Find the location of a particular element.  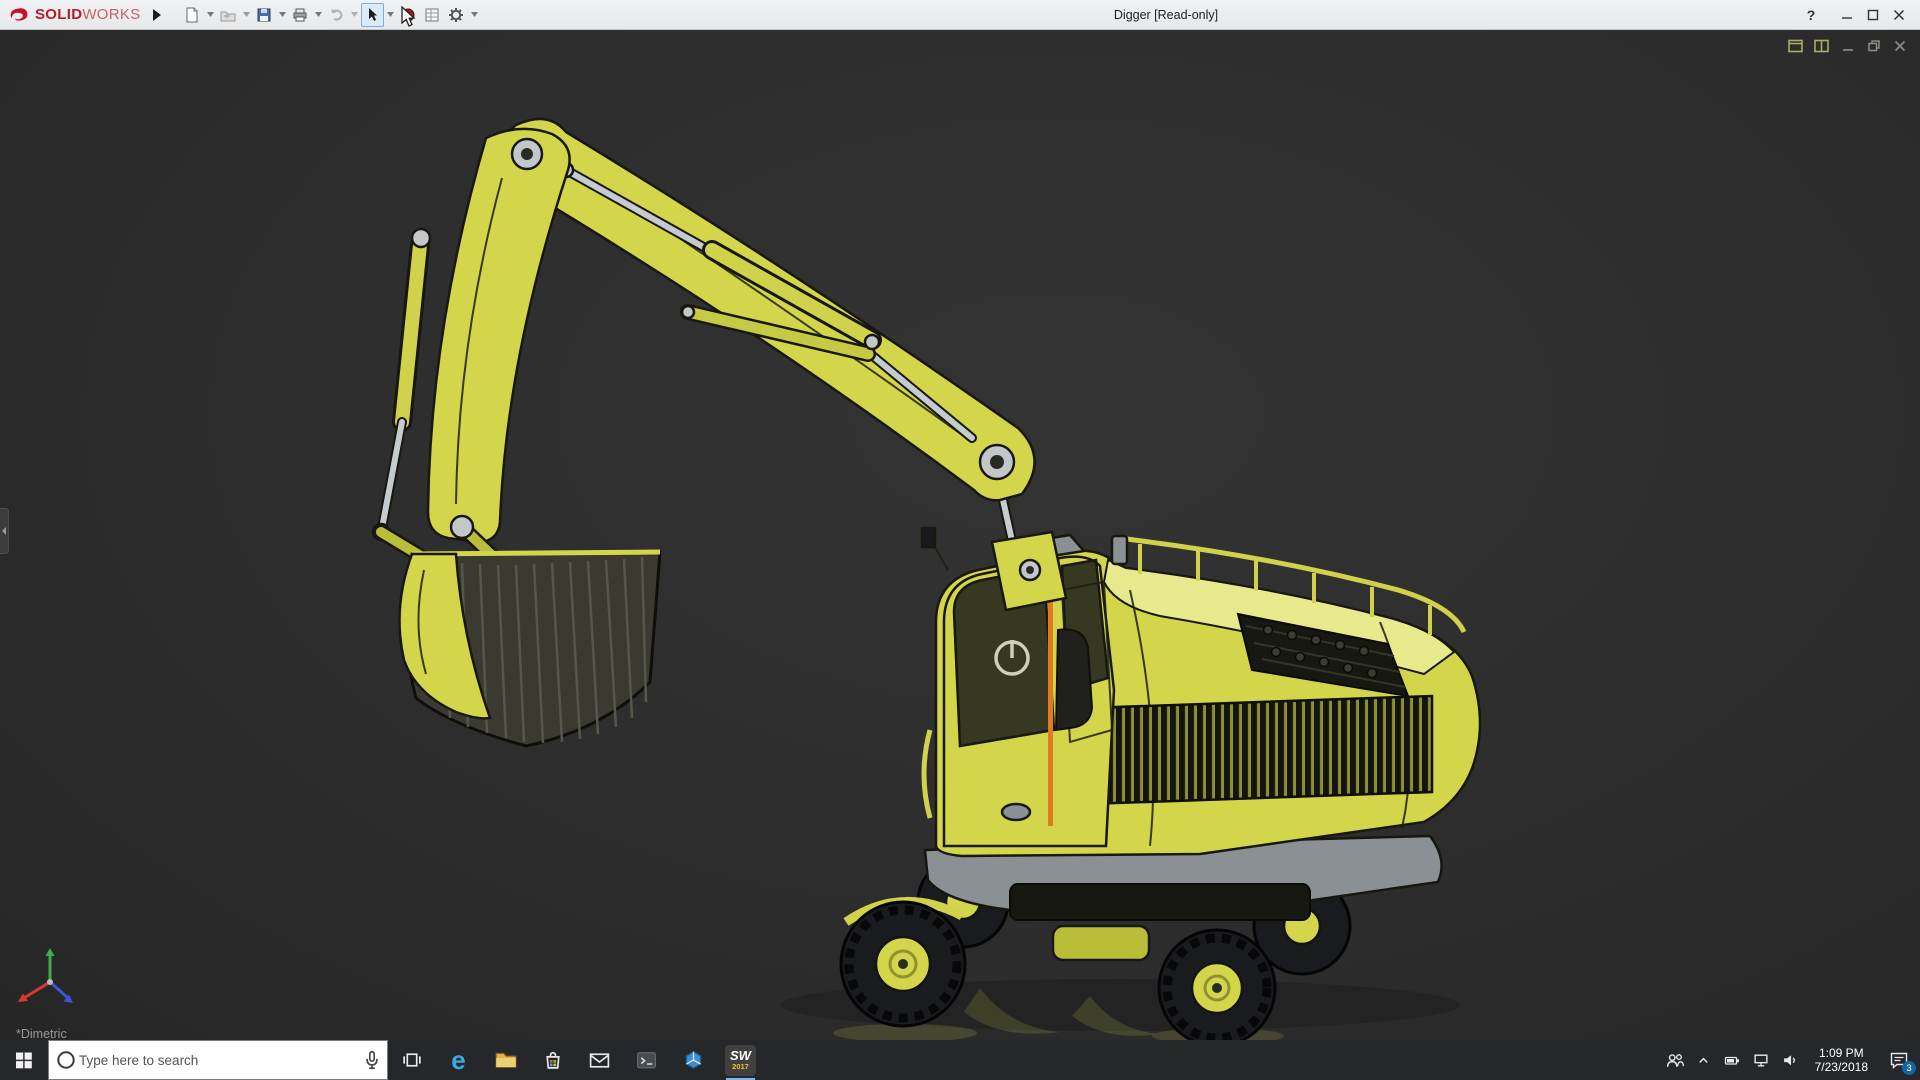

options-button is located at coordinates (456, 15).